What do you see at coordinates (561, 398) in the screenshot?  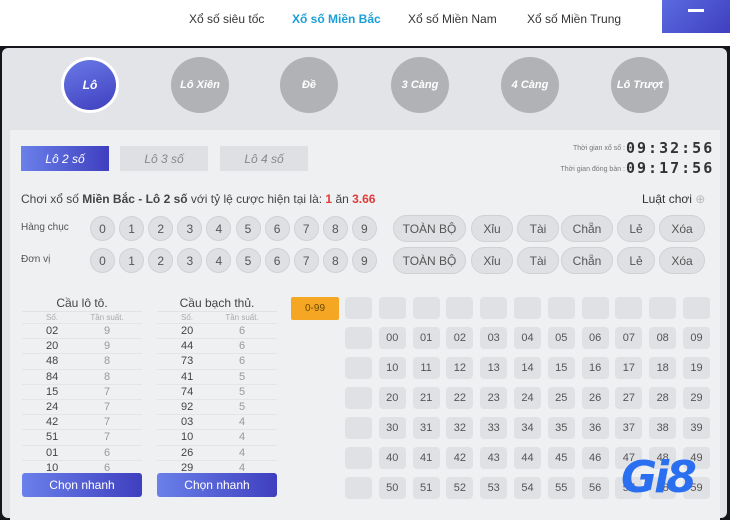 I see `number-cell: 25` at bounding box center [561, 398].